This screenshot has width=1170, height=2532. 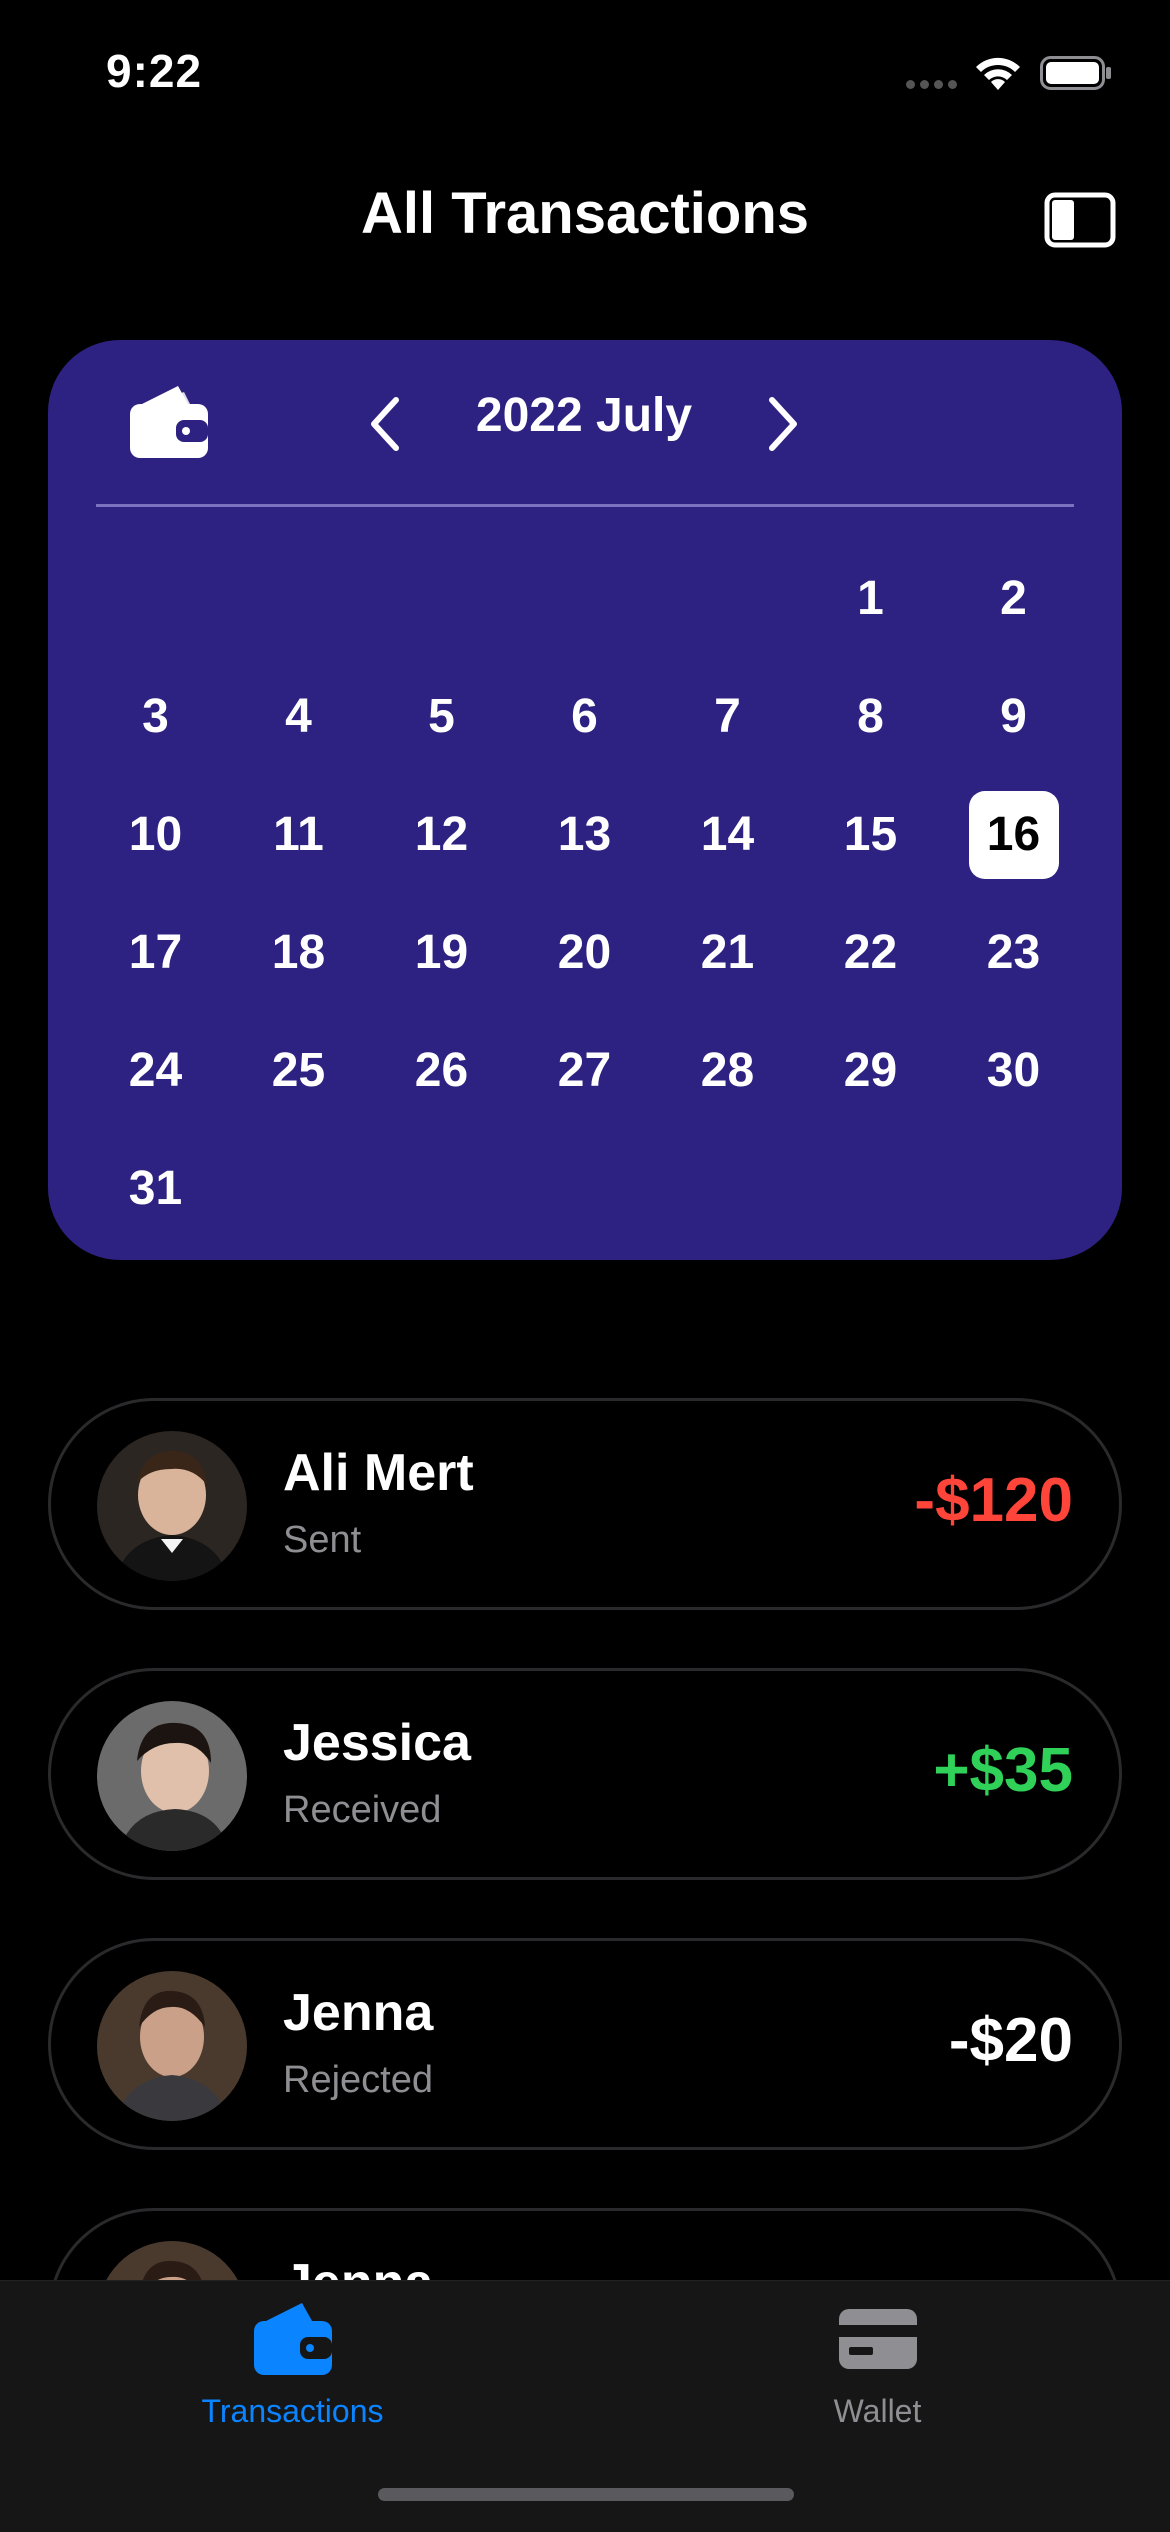 I want to click on calendar-day: 4, so click(x=298, y=717).